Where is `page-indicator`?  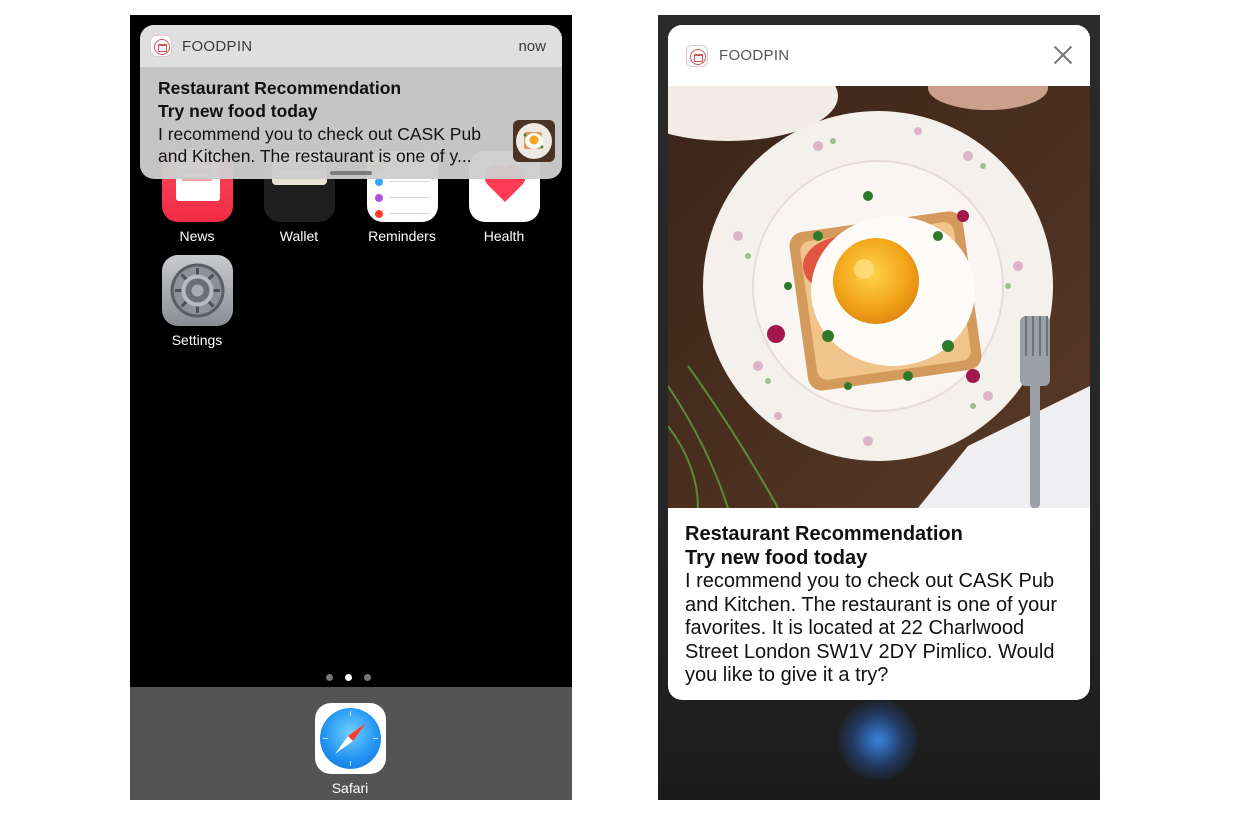 page-indicator is located at coordinates (351, 678).